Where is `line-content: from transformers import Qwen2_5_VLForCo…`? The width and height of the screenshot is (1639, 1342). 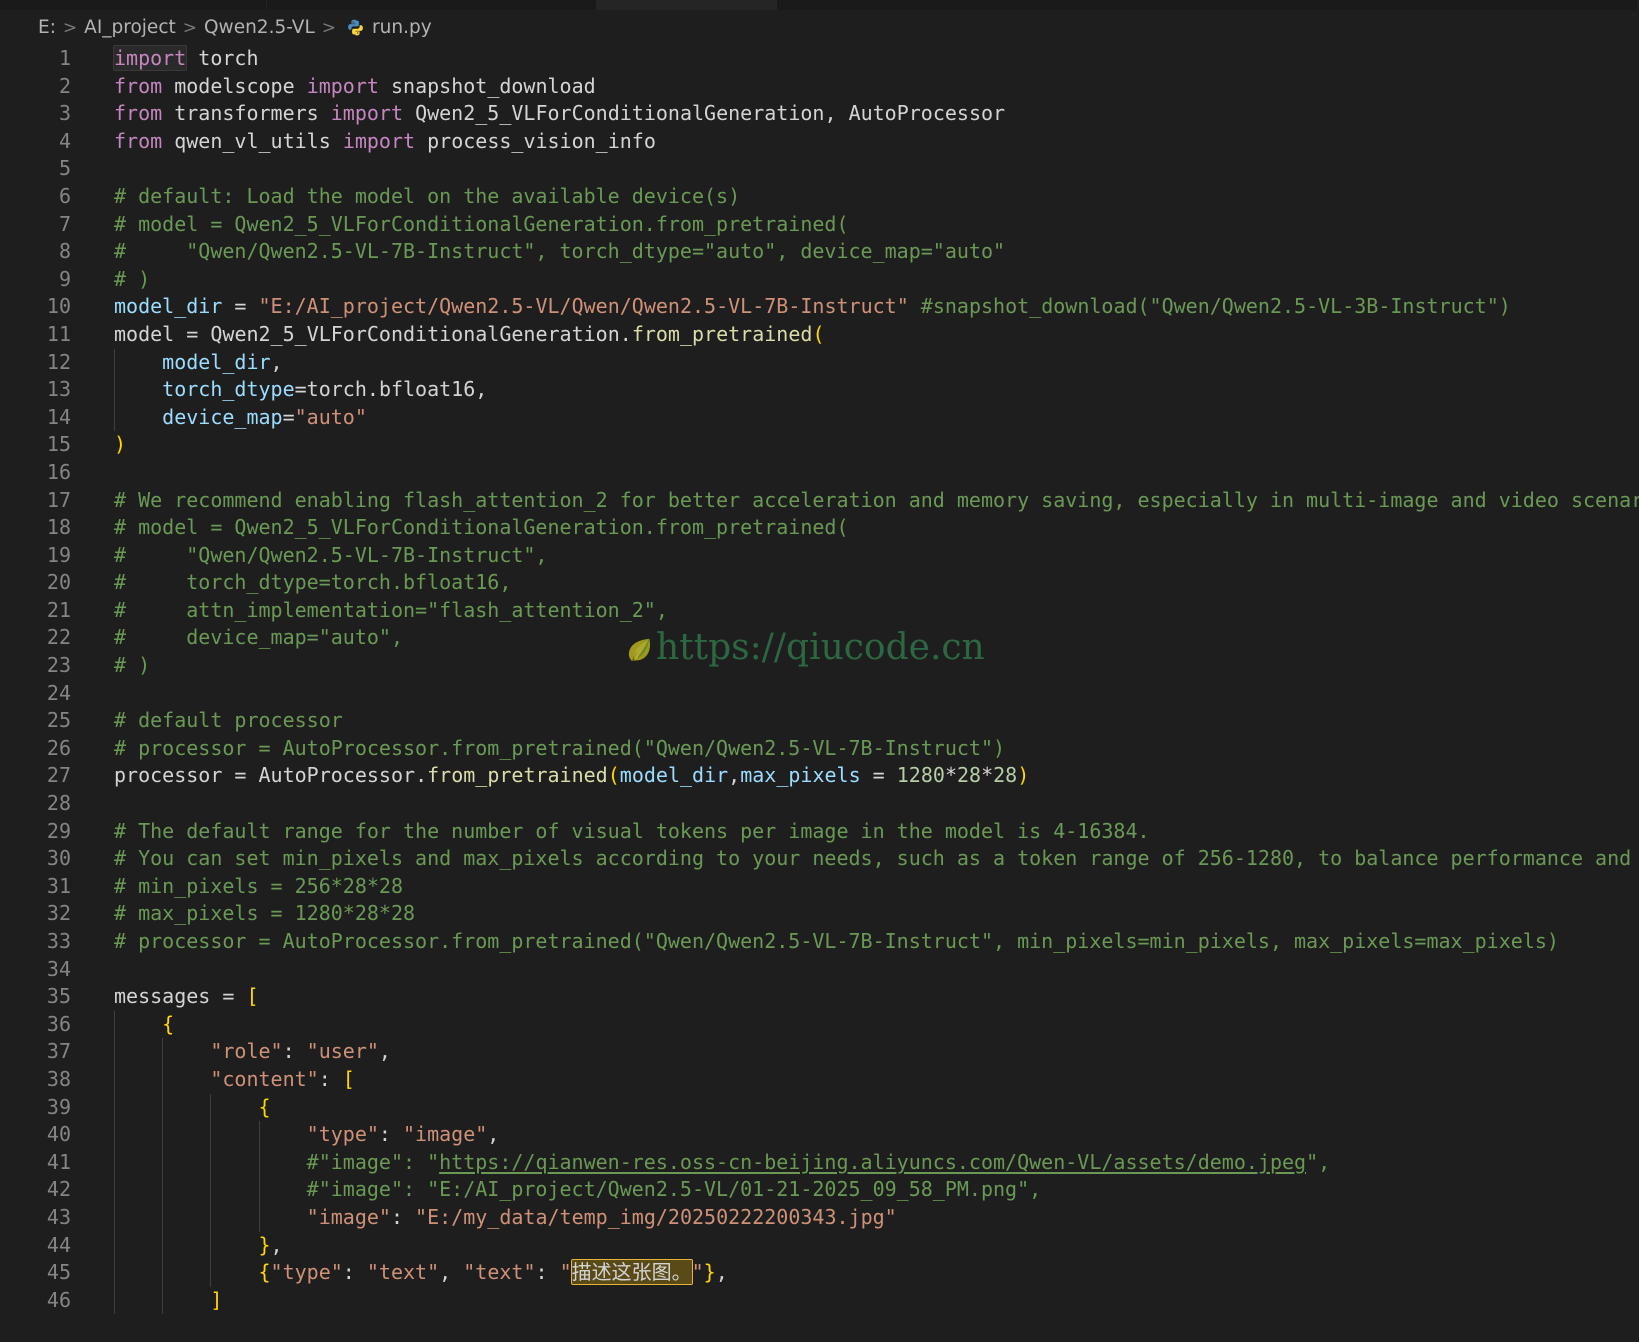
line-content: from transformers import Qwen2_5_VLForCo… is located at coordinates (864, 114).